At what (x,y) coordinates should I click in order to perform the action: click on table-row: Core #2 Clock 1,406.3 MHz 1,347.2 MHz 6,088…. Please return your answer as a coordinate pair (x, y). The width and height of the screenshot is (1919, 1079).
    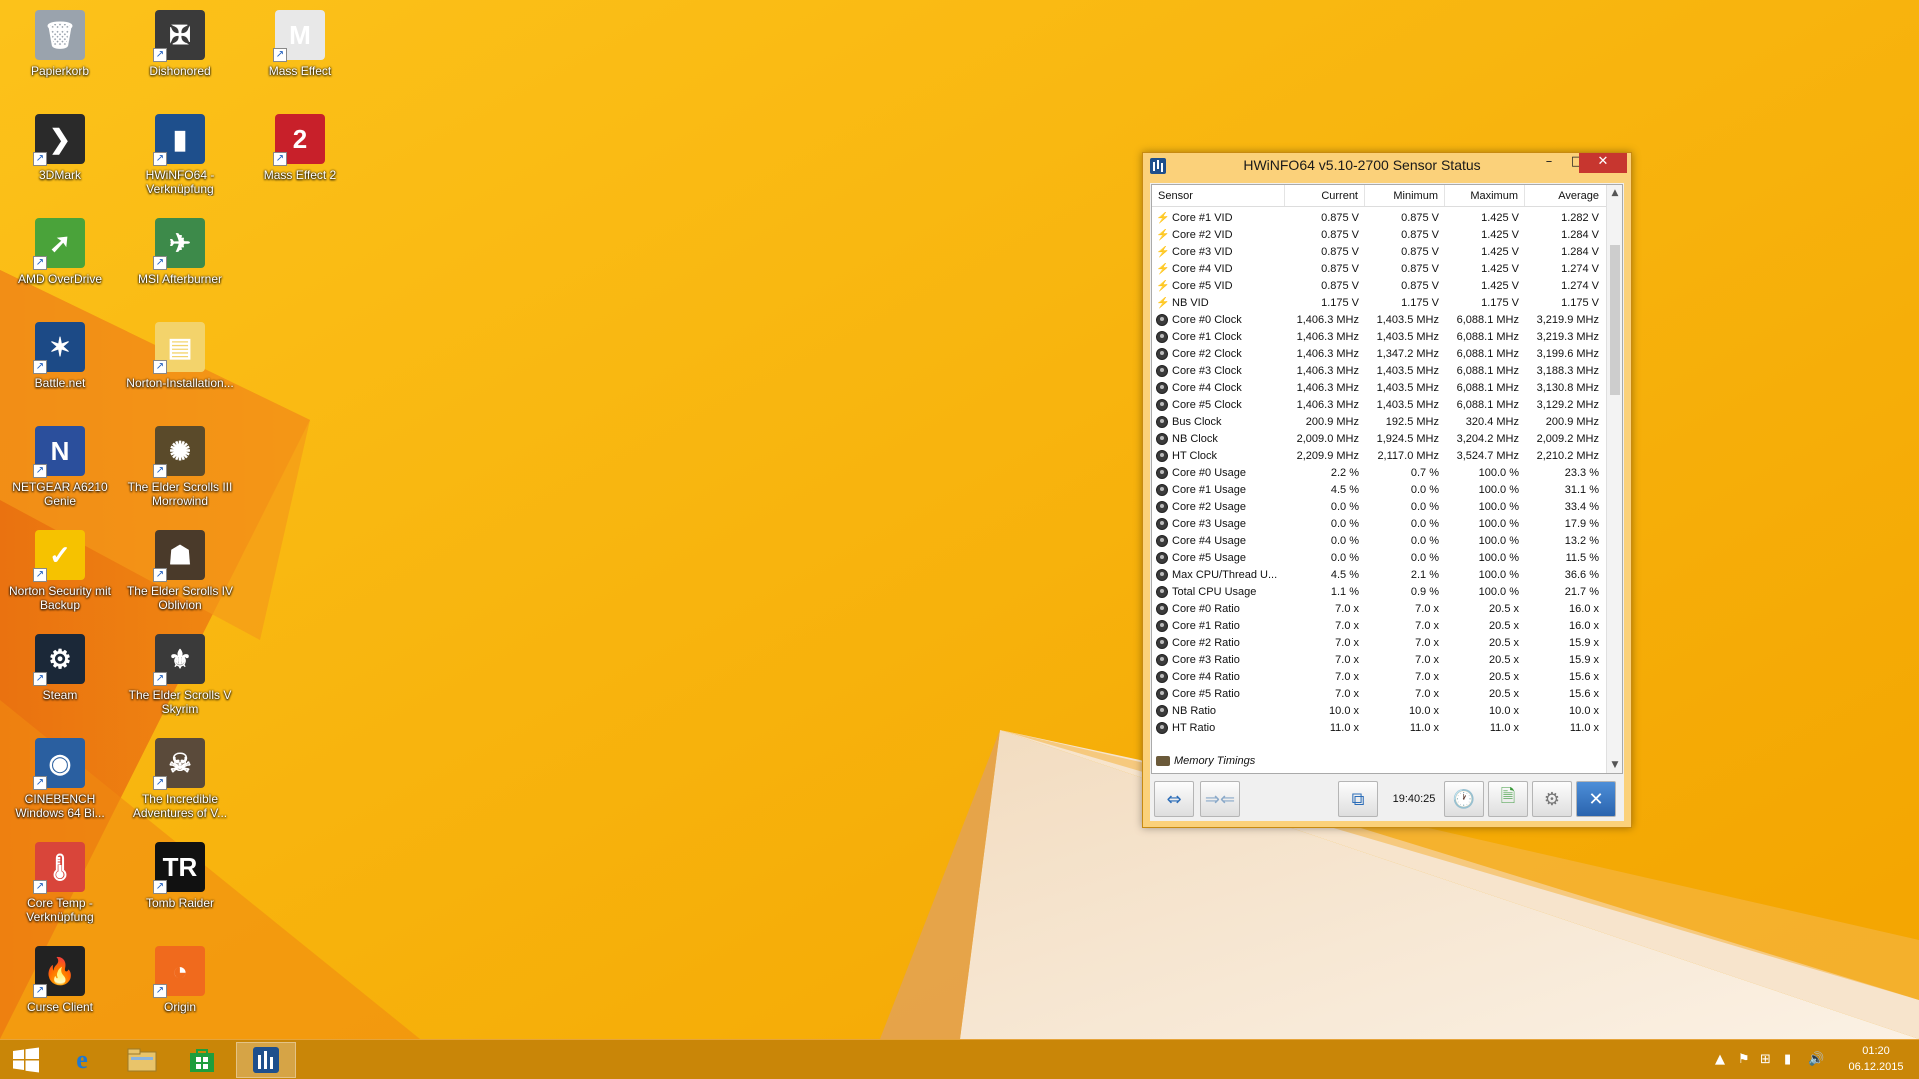
    Looking at the image, I should click on (1380, 353).